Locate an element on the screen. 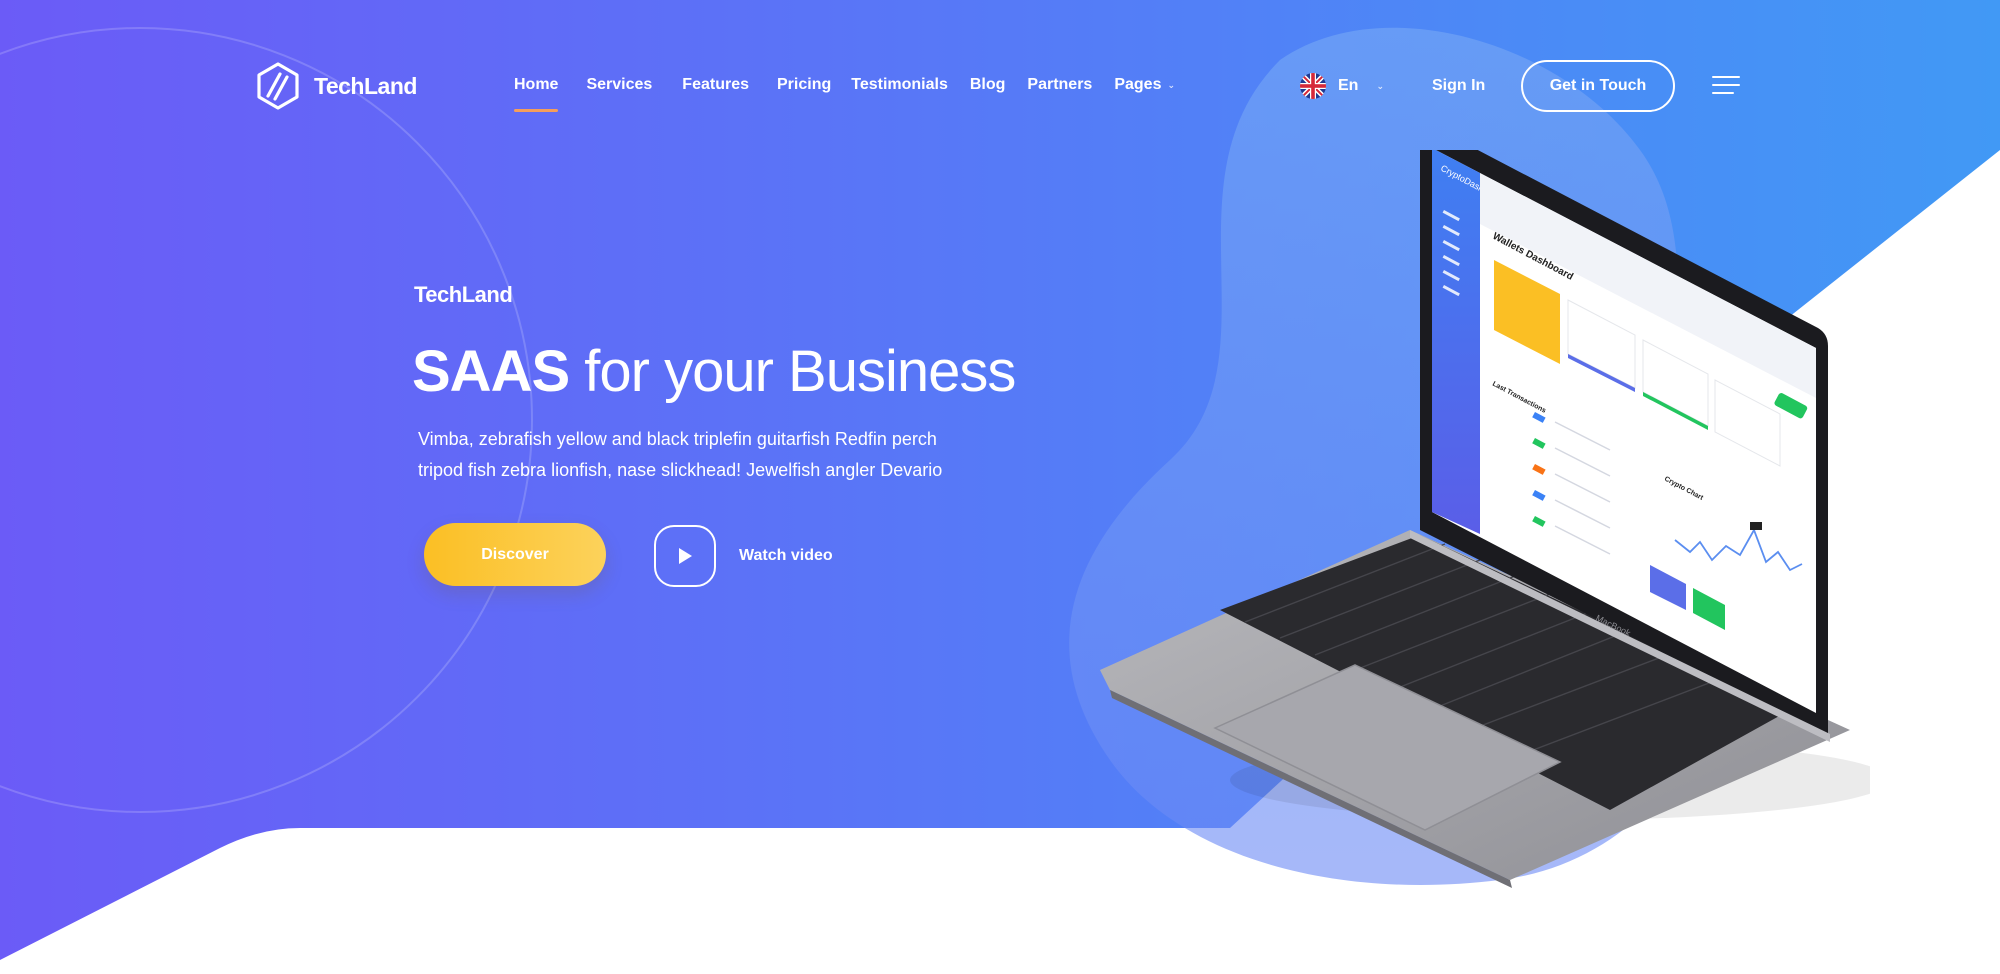 The image size is (2000, 974). language-selector: En ⌄ is located at coordinates (1342, 86).